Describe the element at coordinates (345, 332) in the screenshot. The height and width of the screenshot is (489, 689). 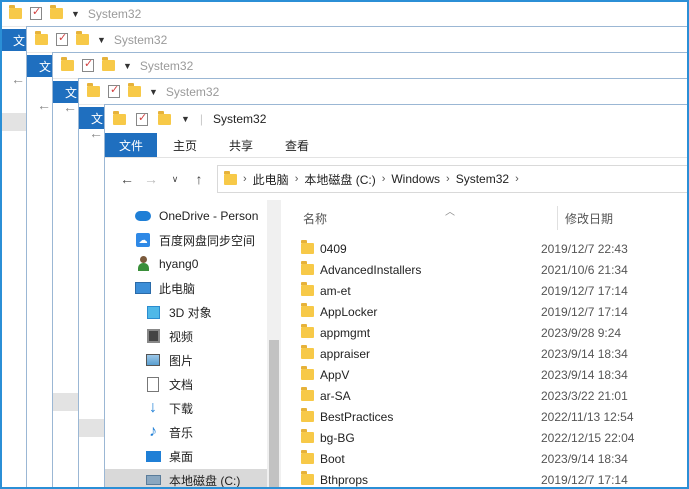
I see `file-name: appmgmt` at that location.